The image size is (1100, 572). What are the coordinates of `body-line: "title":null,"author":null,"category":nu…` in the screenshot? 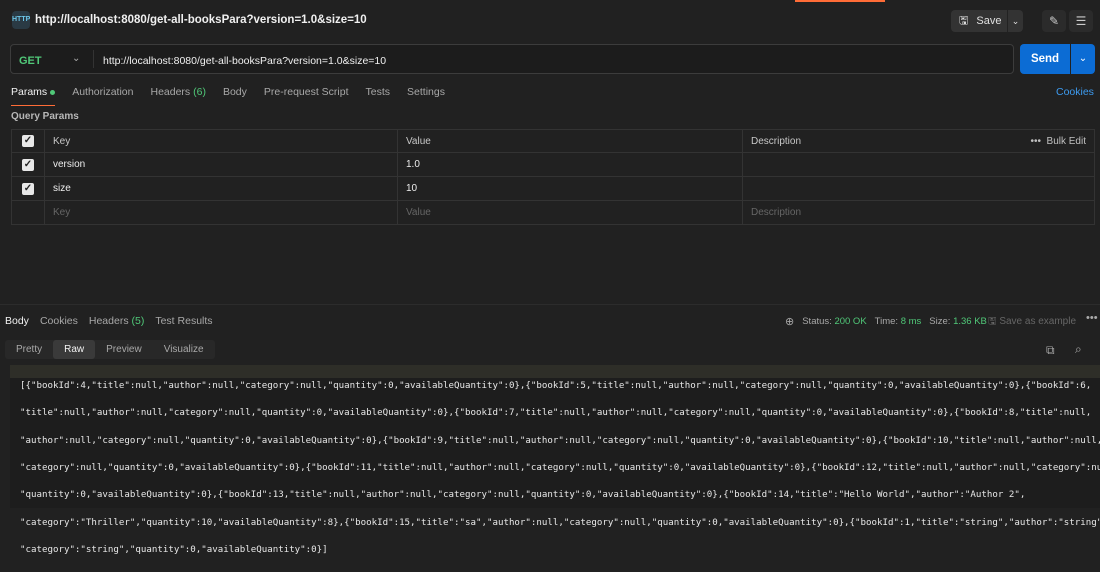 It's located at (556, 413).